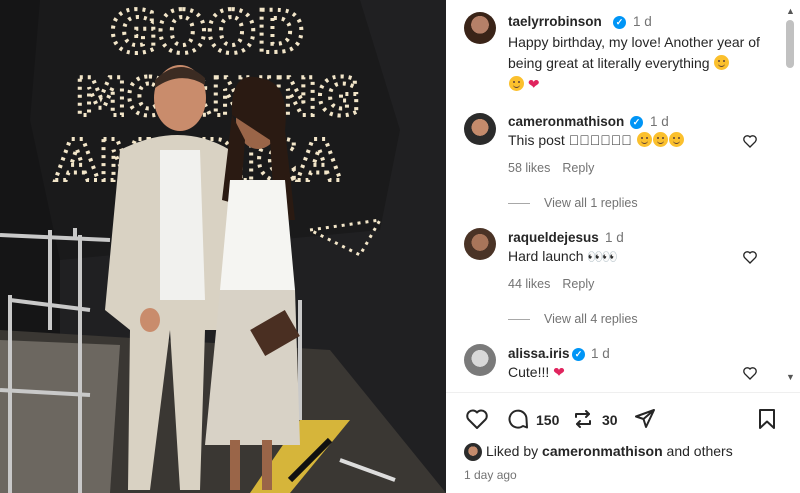 Image resolution: width=800 pixels, height=493 pixels. I want to click on comment-bubble-icon, so click(518, 419).